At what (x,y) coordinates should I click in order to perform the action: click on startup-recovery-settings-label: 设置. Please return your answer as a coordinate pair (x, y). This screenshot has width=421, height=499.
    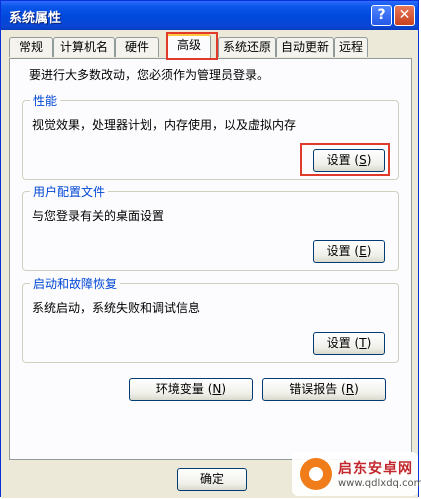
    Looking at the image, I should click on (338, 343).